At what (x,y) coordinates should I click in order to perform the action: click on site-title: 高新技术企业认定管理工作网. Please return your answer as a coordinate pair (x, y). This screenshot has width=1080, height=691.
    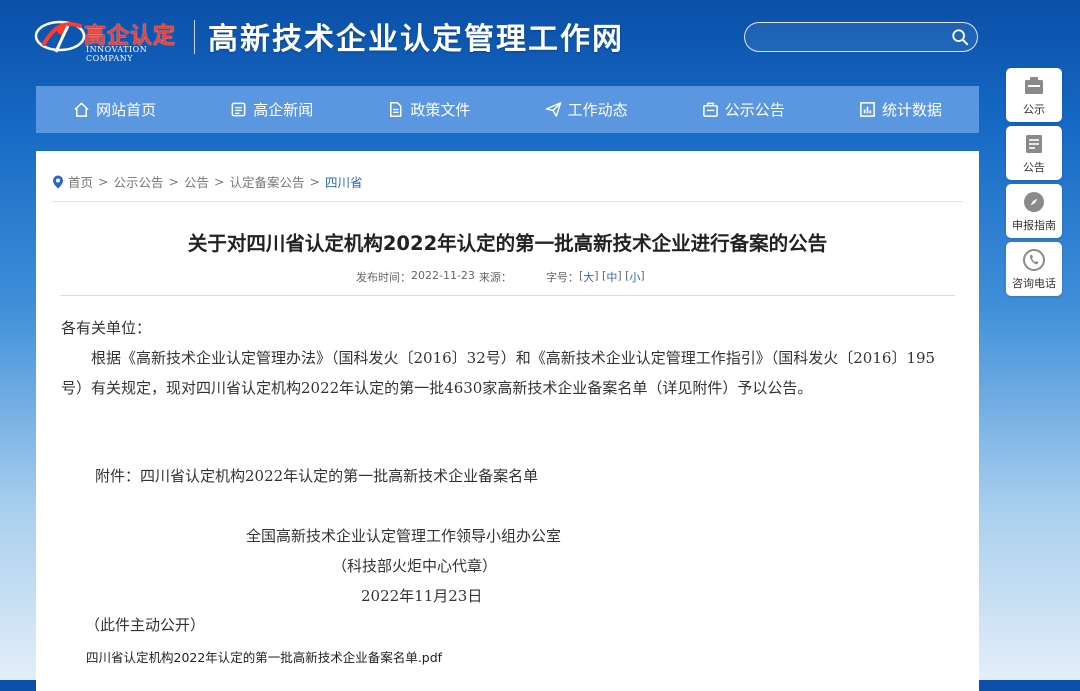
    Looking at the image, I should click on (416, 39).